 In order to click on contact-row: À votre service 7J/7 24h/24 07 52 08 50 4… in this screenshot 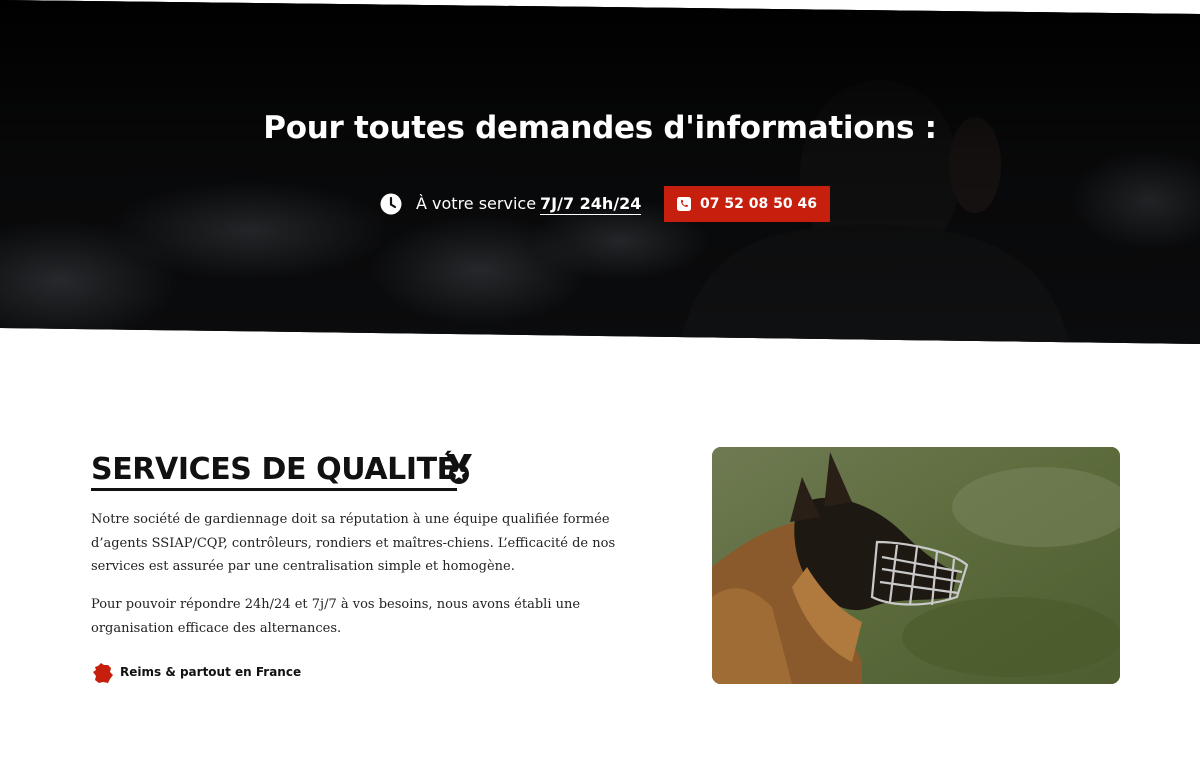, I will do `click(600, 204)`.